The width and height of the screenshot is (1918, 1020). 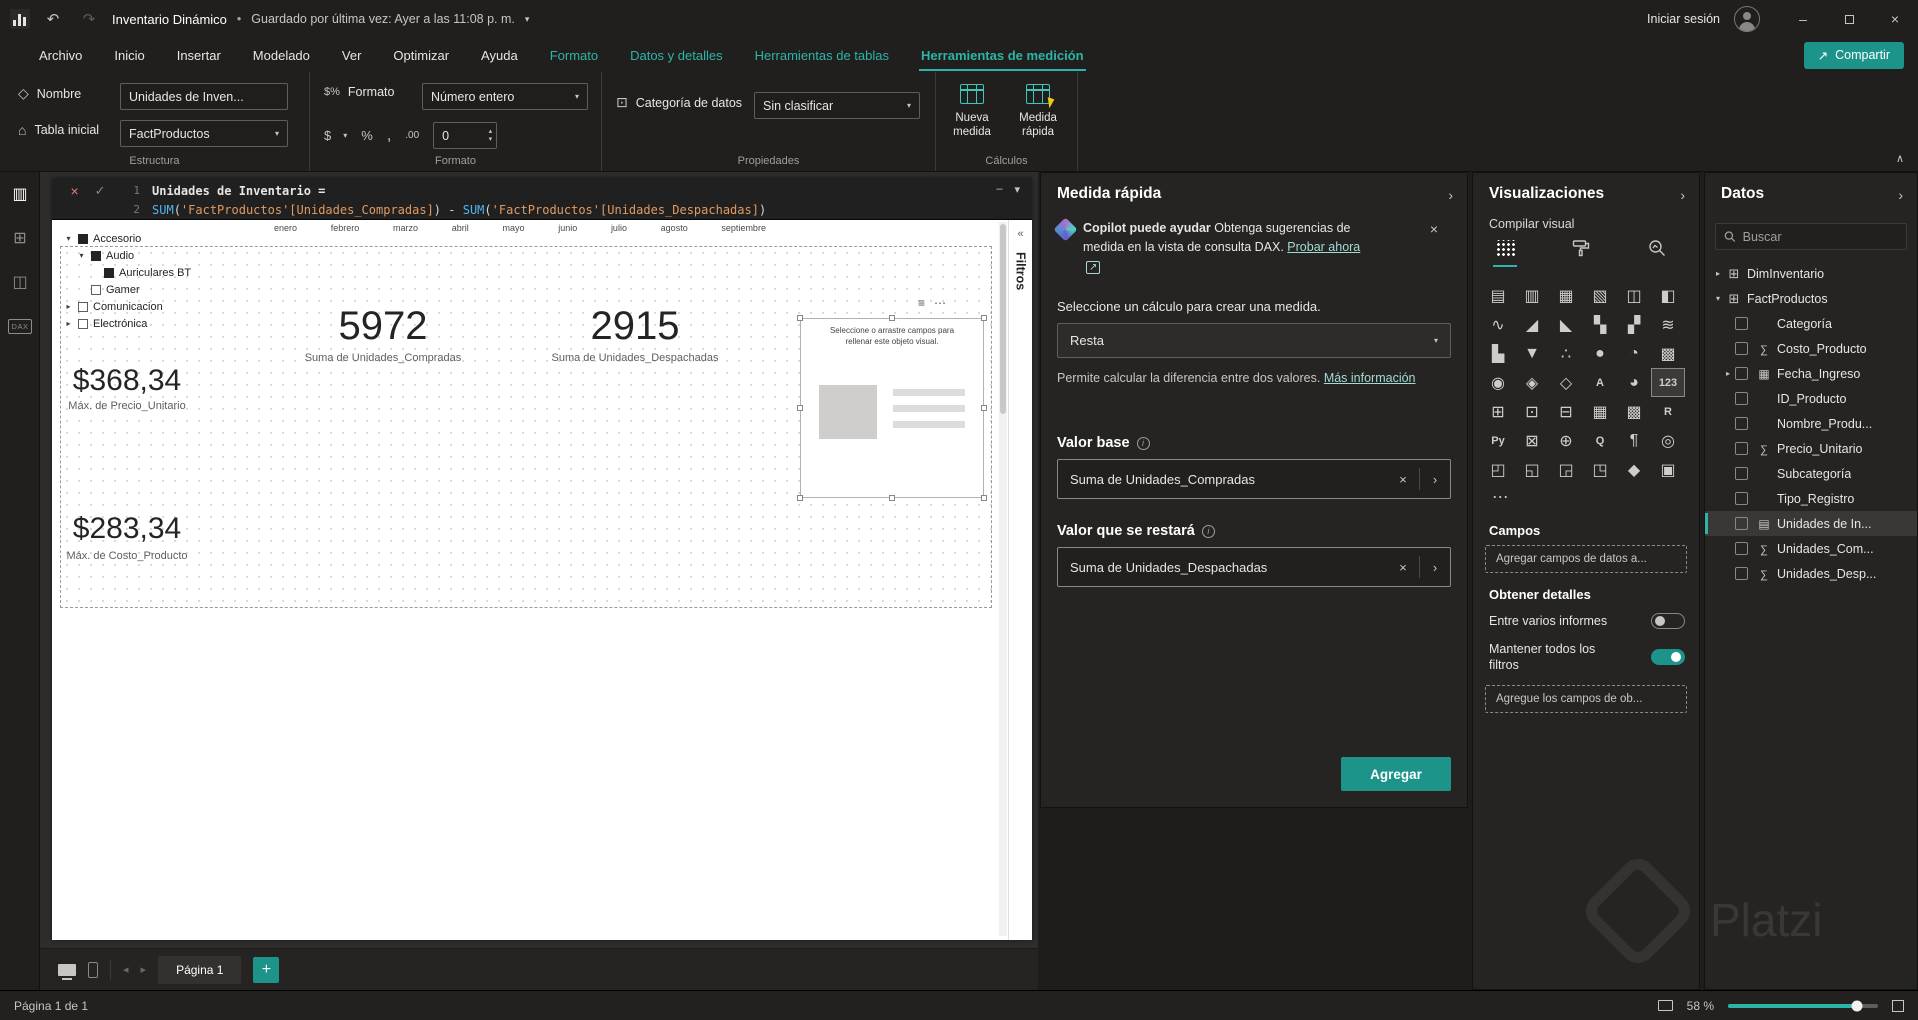 What do you see at coordinates (100, 191) in the screenshot?
I see `formula-commit-icon: ✓` at bounding box center [100, 191].